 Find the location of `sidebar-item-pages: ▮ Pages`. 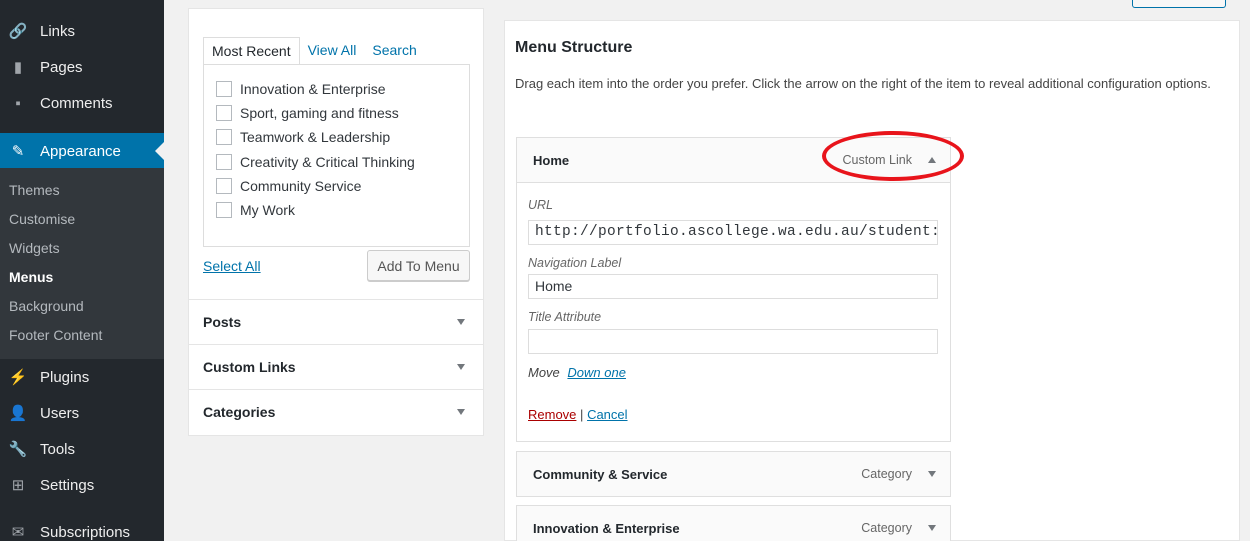

sidebar-item-pages: ▮ Pages is located at coordinates (82, 67).